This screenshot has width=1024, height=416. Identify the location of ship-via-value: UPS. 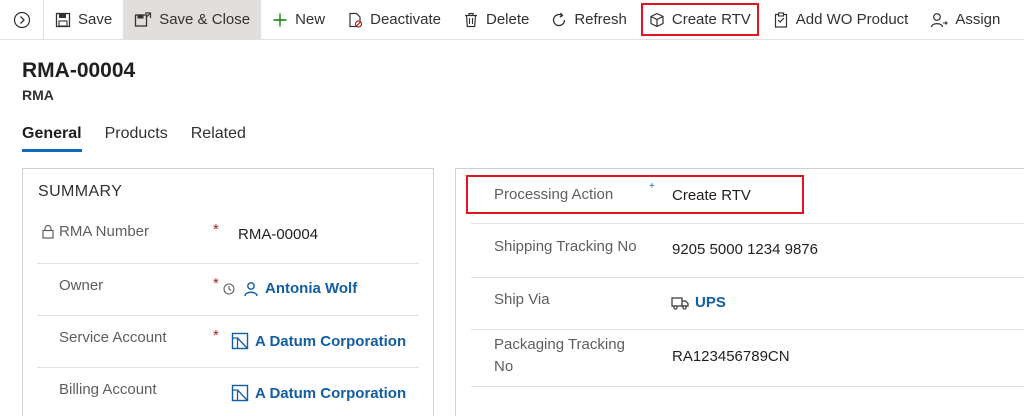
(698, 302).